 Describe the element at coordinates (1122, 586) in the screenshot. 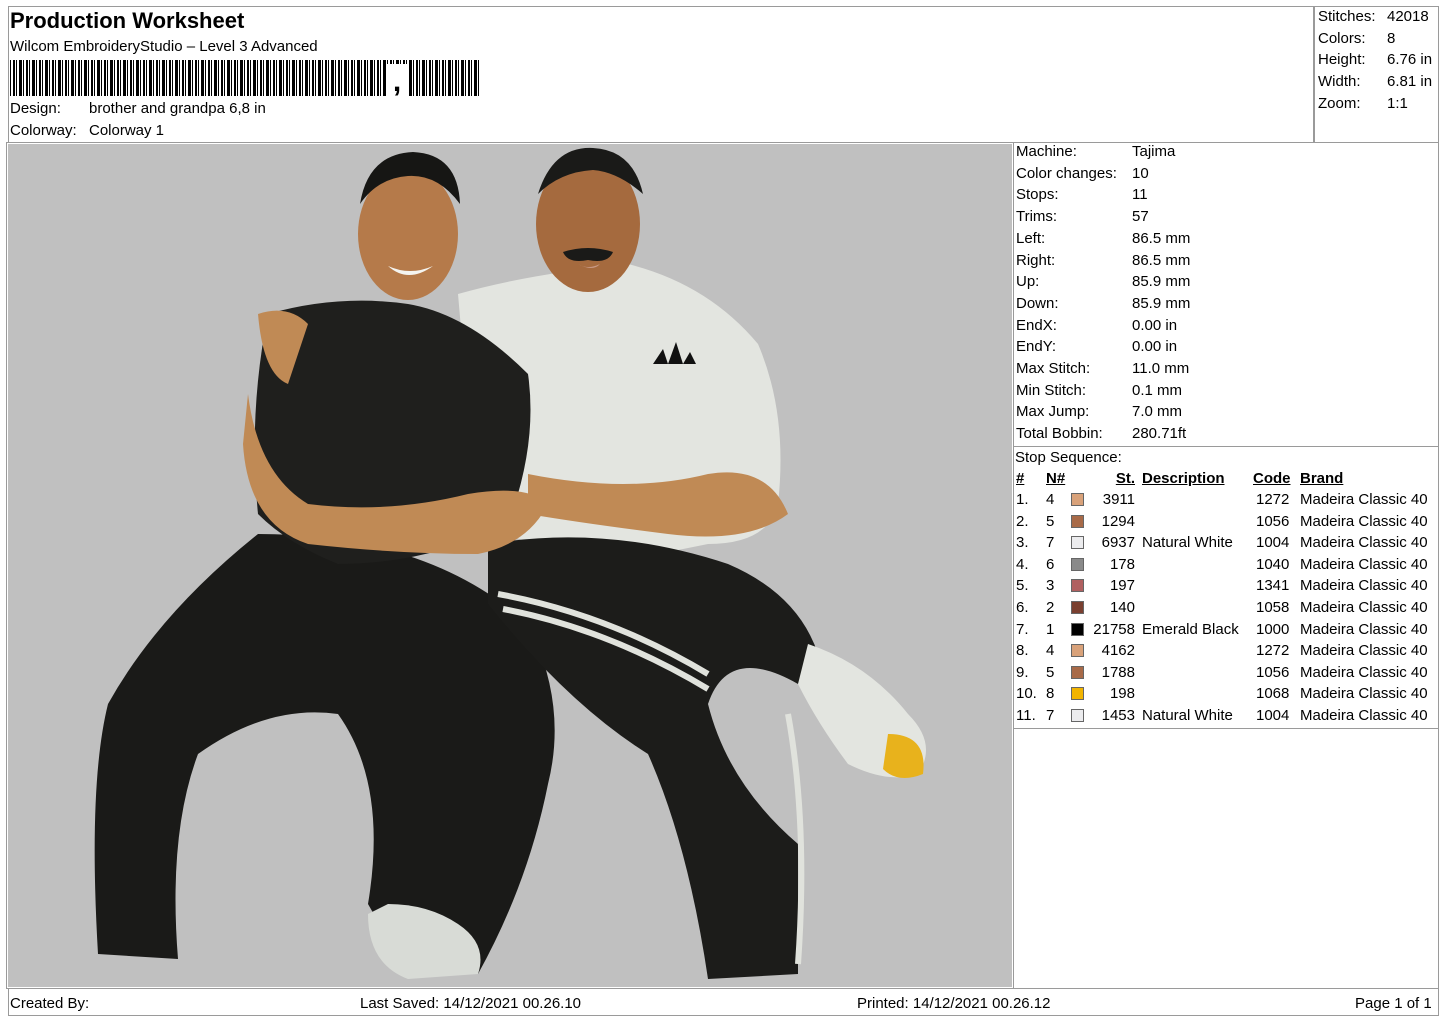

I see `row-stitches: 197` at that location.